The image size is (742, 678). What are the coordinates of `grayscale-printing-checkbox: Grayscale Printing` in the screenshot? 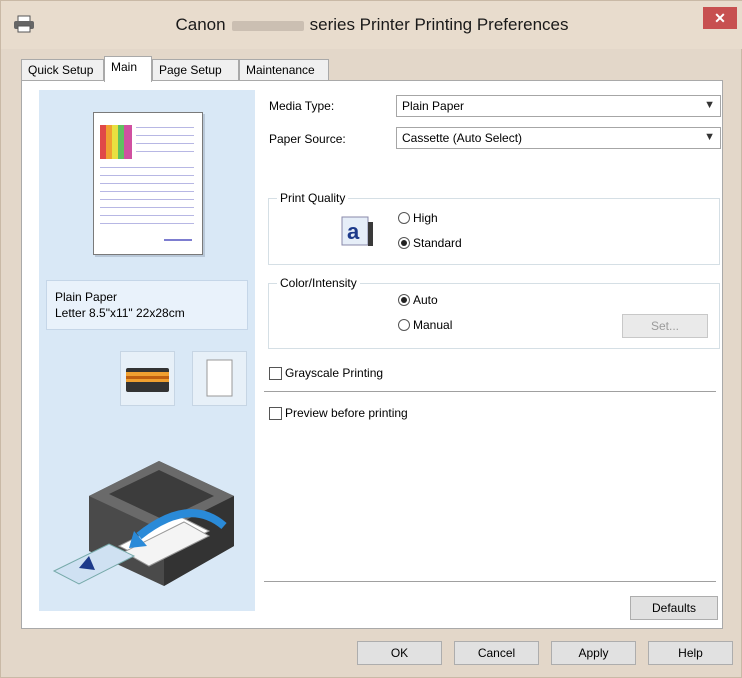 It's located at (326, 373).